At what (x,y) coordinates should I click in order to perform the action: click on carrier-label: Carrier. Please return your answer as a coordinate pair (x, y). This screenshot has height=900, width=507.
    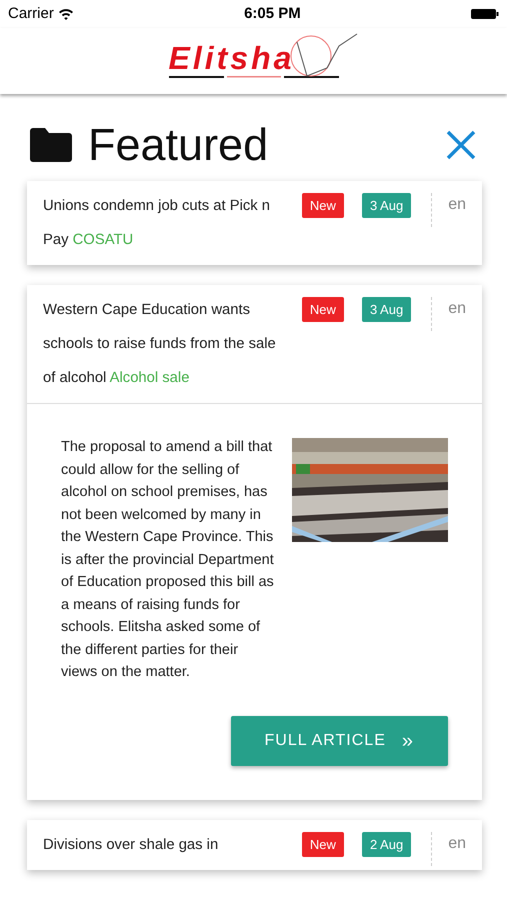
    Looking at the image, I should click on (31, 14).